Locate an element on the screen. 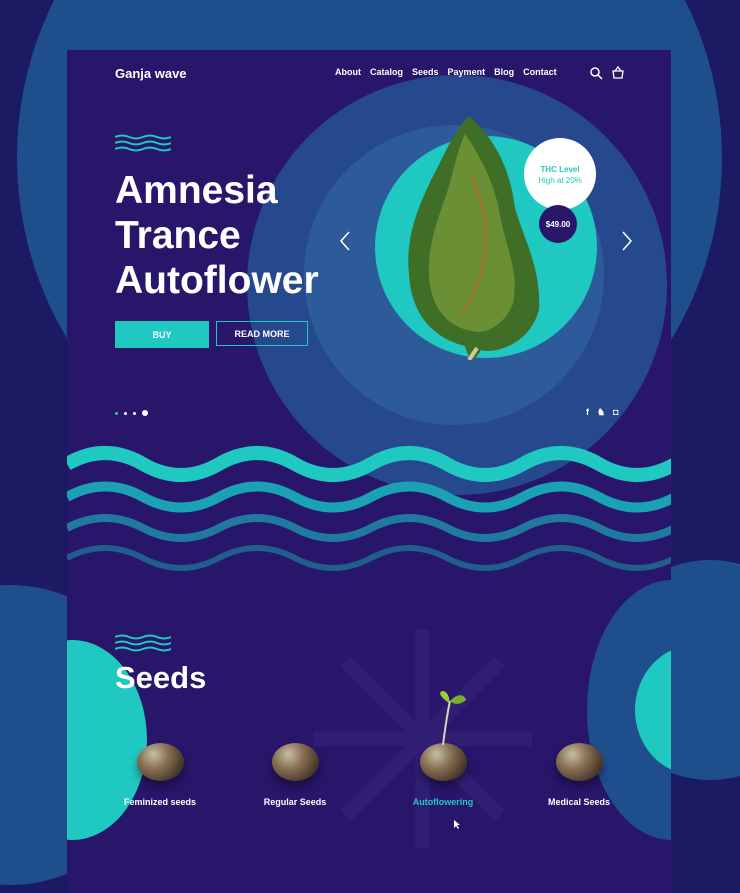 This screenshot has width=740, height=893. seed-label: Regular Seeds is located at coordinates (295, 802).